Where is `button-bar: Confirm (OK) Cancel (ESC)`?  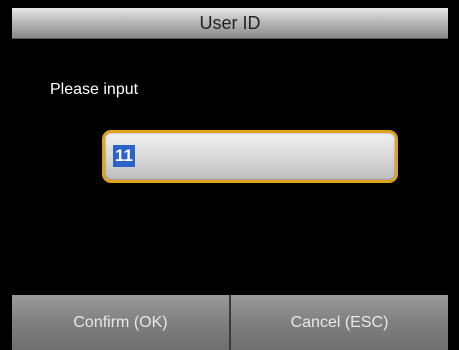 button-bar: Confirm (OK) Cancel (ESC) is located at coordinates (230, 322).